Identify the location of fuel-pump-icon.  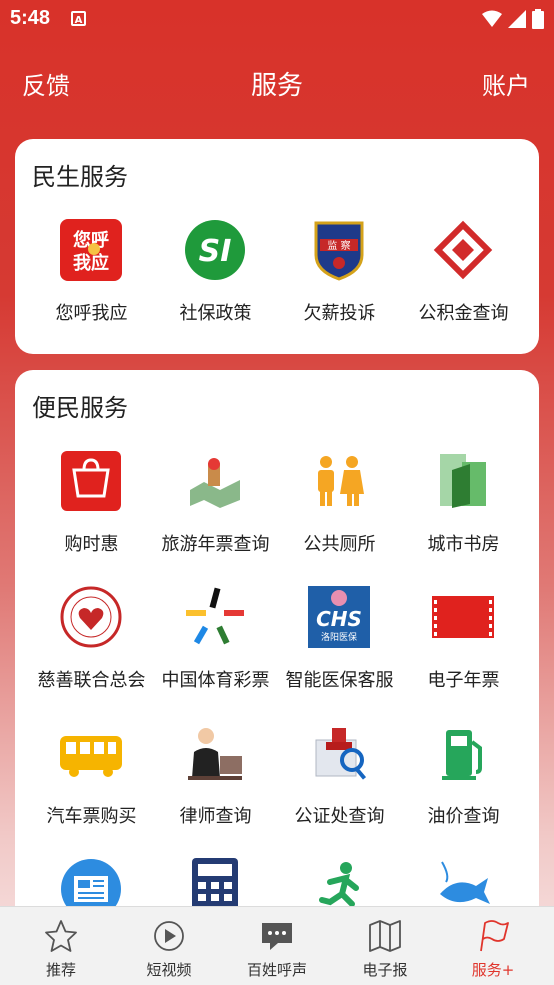
(463, 753).